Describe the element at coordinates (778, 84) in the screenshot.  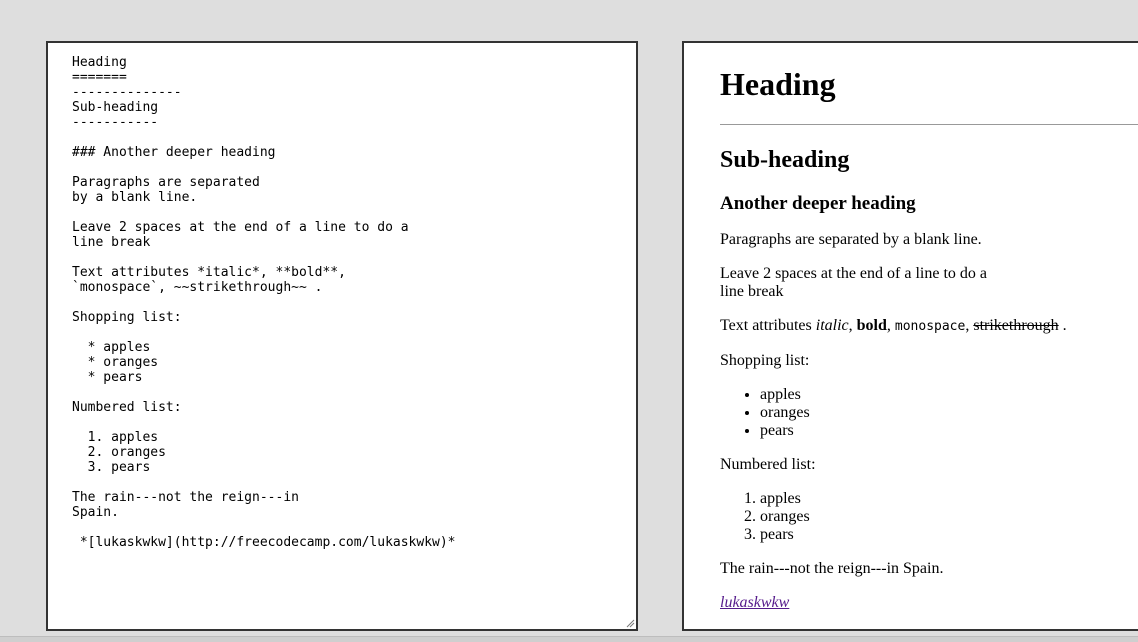
I see `preview-heading-1: Heading` at that location.